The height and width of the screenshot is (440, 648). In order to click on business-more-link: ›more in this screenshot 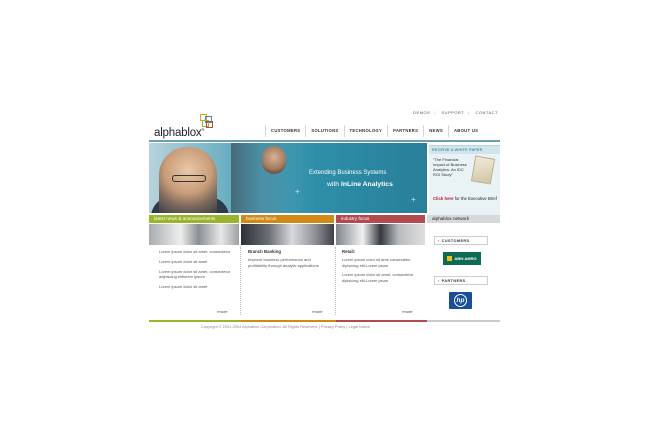, I will do `click(317, 311)`.